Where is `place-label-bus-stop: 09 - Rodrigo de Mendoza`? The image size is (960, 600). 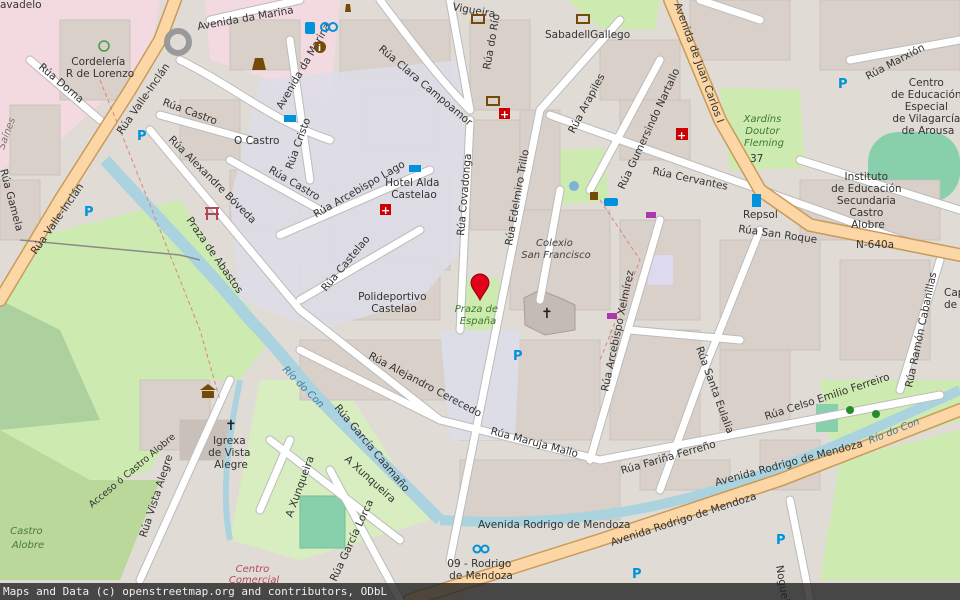 place-label-bus-stop: 09 - Rodrigo de Mendoza is located at coordinates (480, 570).